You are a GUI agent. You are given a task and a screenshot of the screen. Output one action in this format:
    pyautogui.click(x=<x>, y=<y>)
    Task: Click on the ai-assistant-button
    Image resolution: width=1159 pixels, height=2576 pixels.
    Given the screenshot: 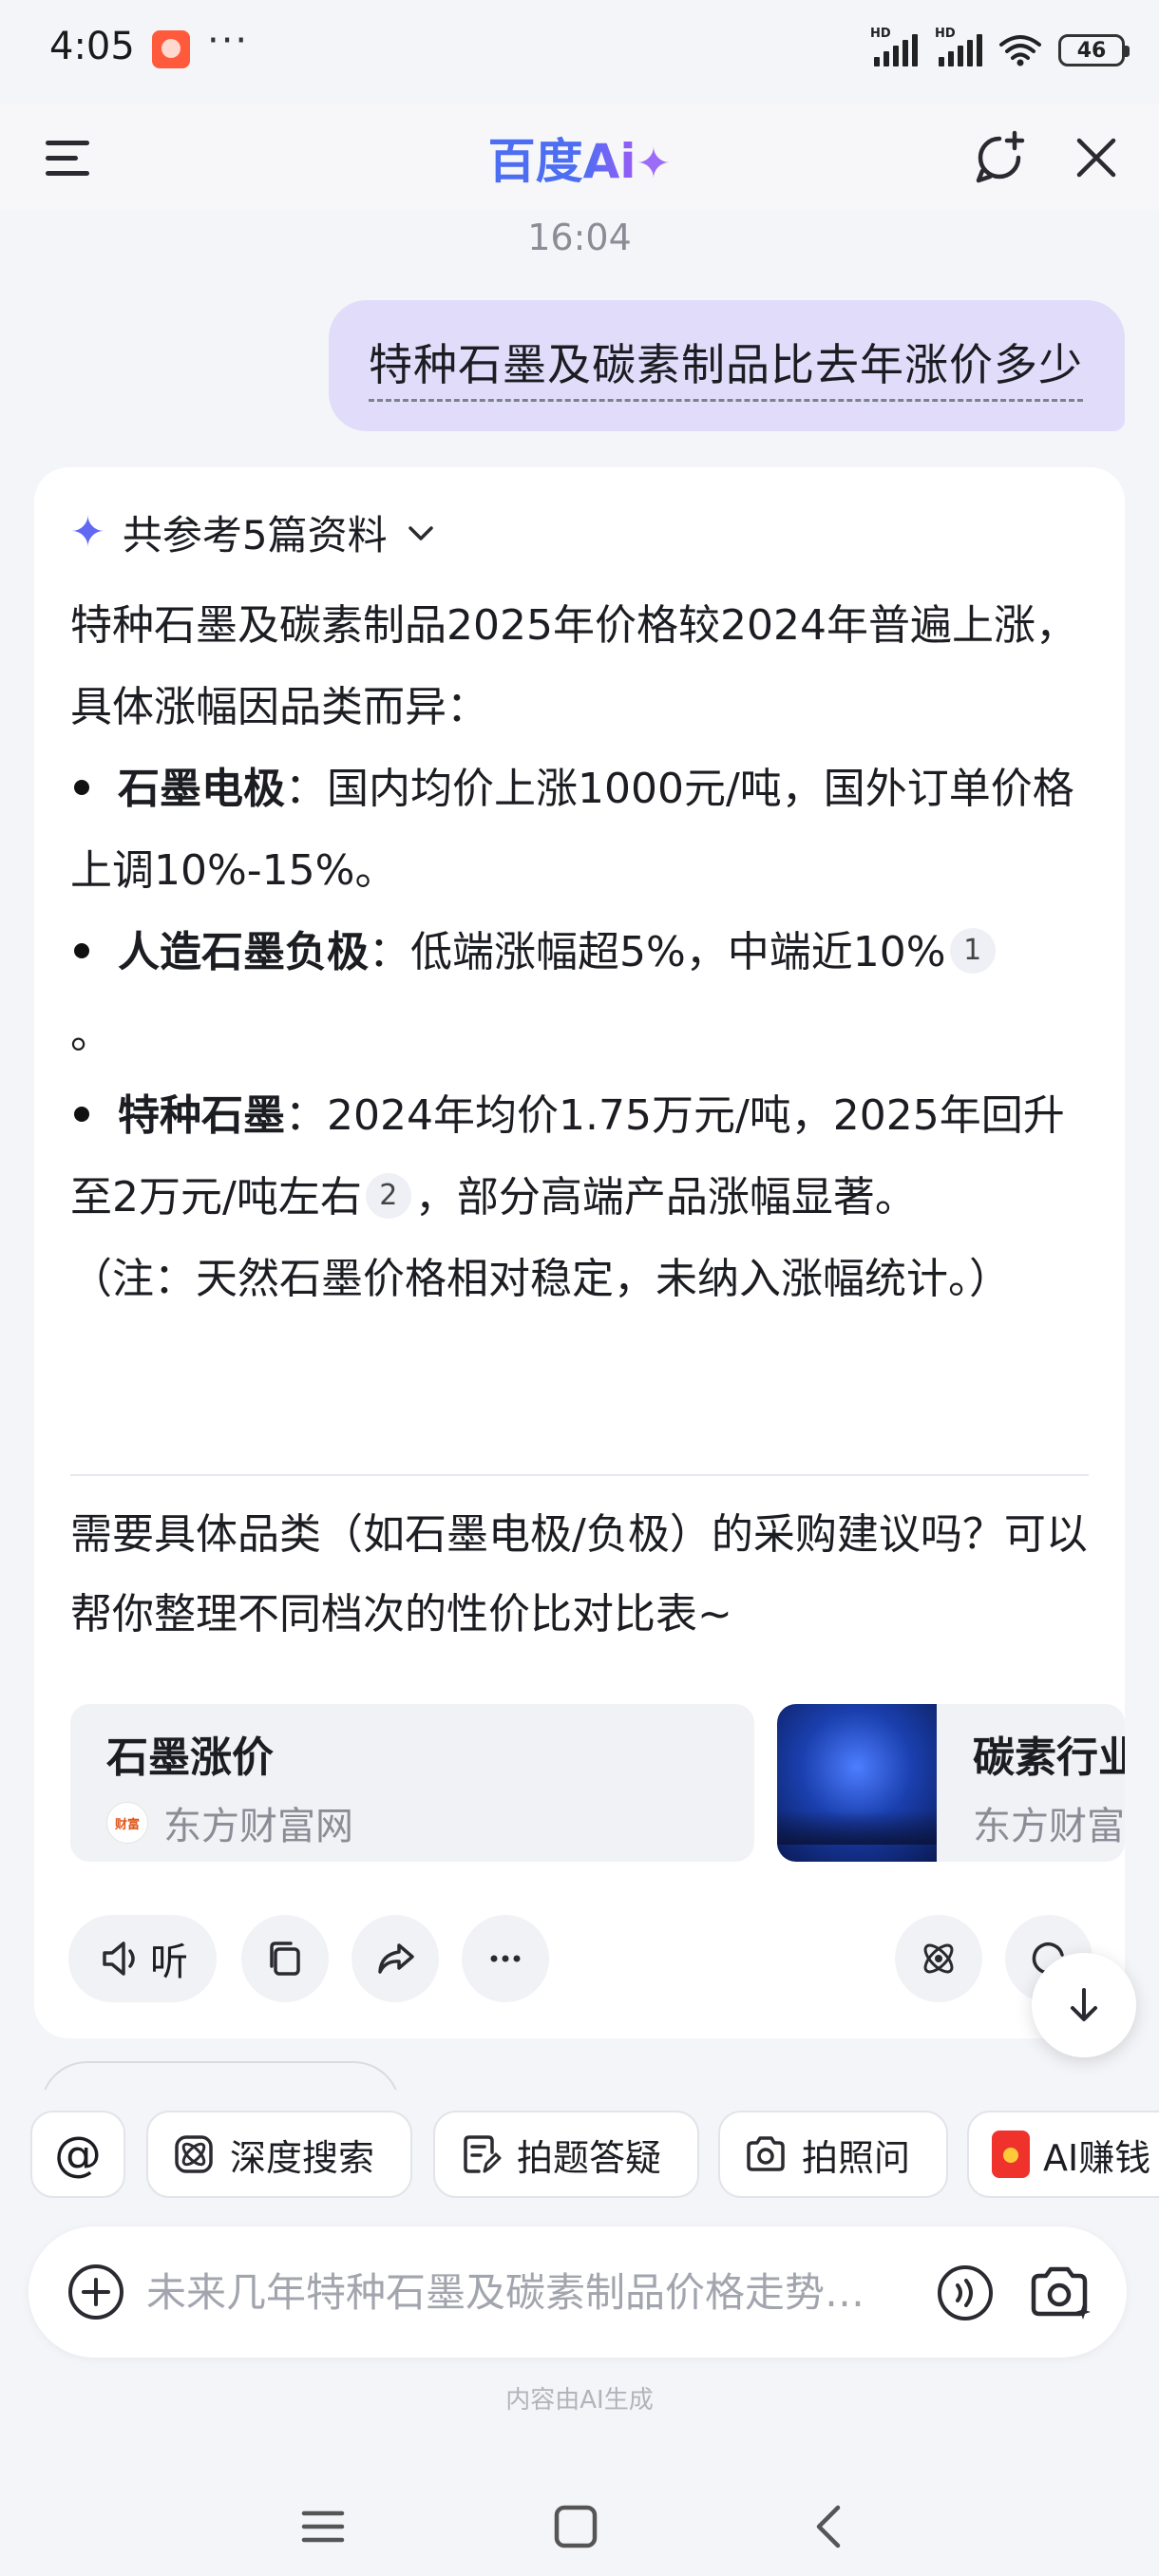 What is the action you would take?
    pyautogui.click(x=938, y=1958)
    